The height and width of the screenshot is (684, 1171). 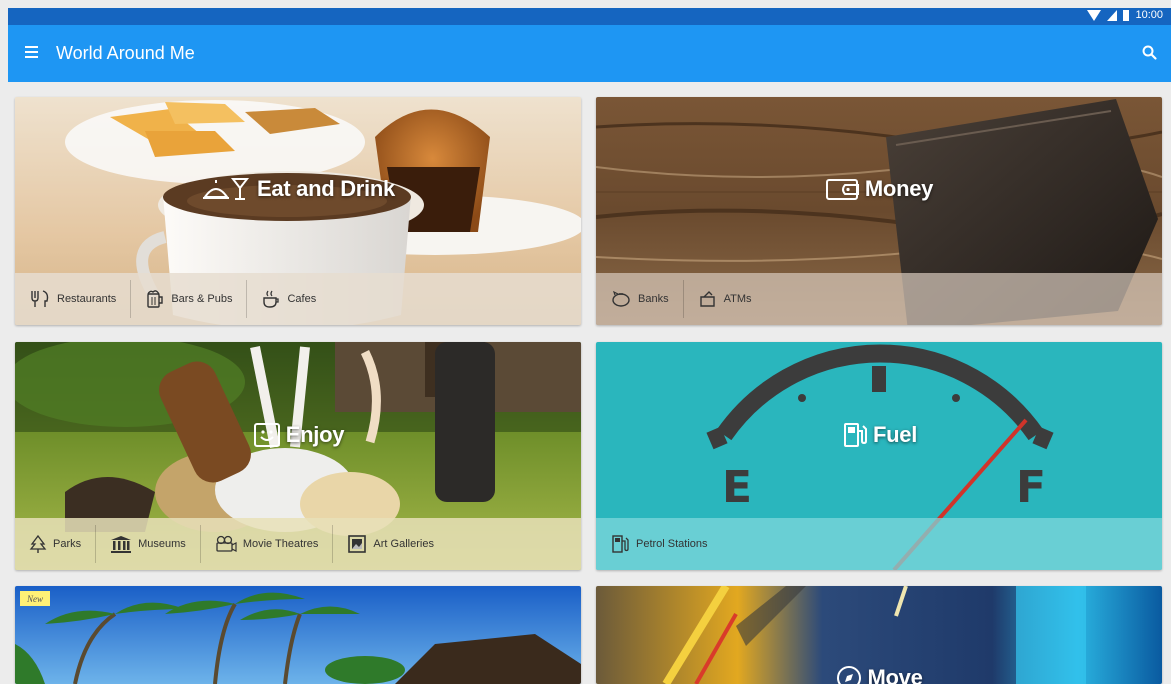 What do you see at coordinates (842, 189) in the screenshot?
I see `wallet-icon` at bounding box center [842, 189].